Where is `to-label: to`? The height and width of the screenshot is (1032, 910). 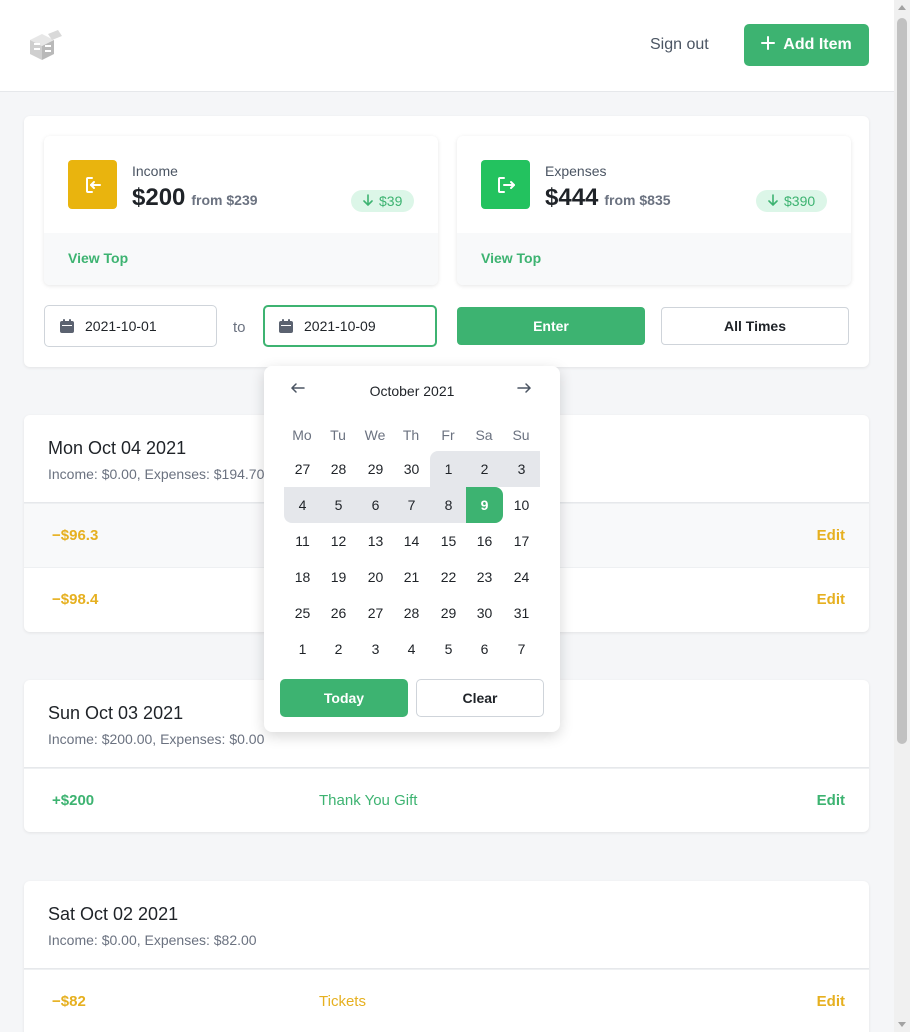
to-label: to is located at coordinates (239, 327).